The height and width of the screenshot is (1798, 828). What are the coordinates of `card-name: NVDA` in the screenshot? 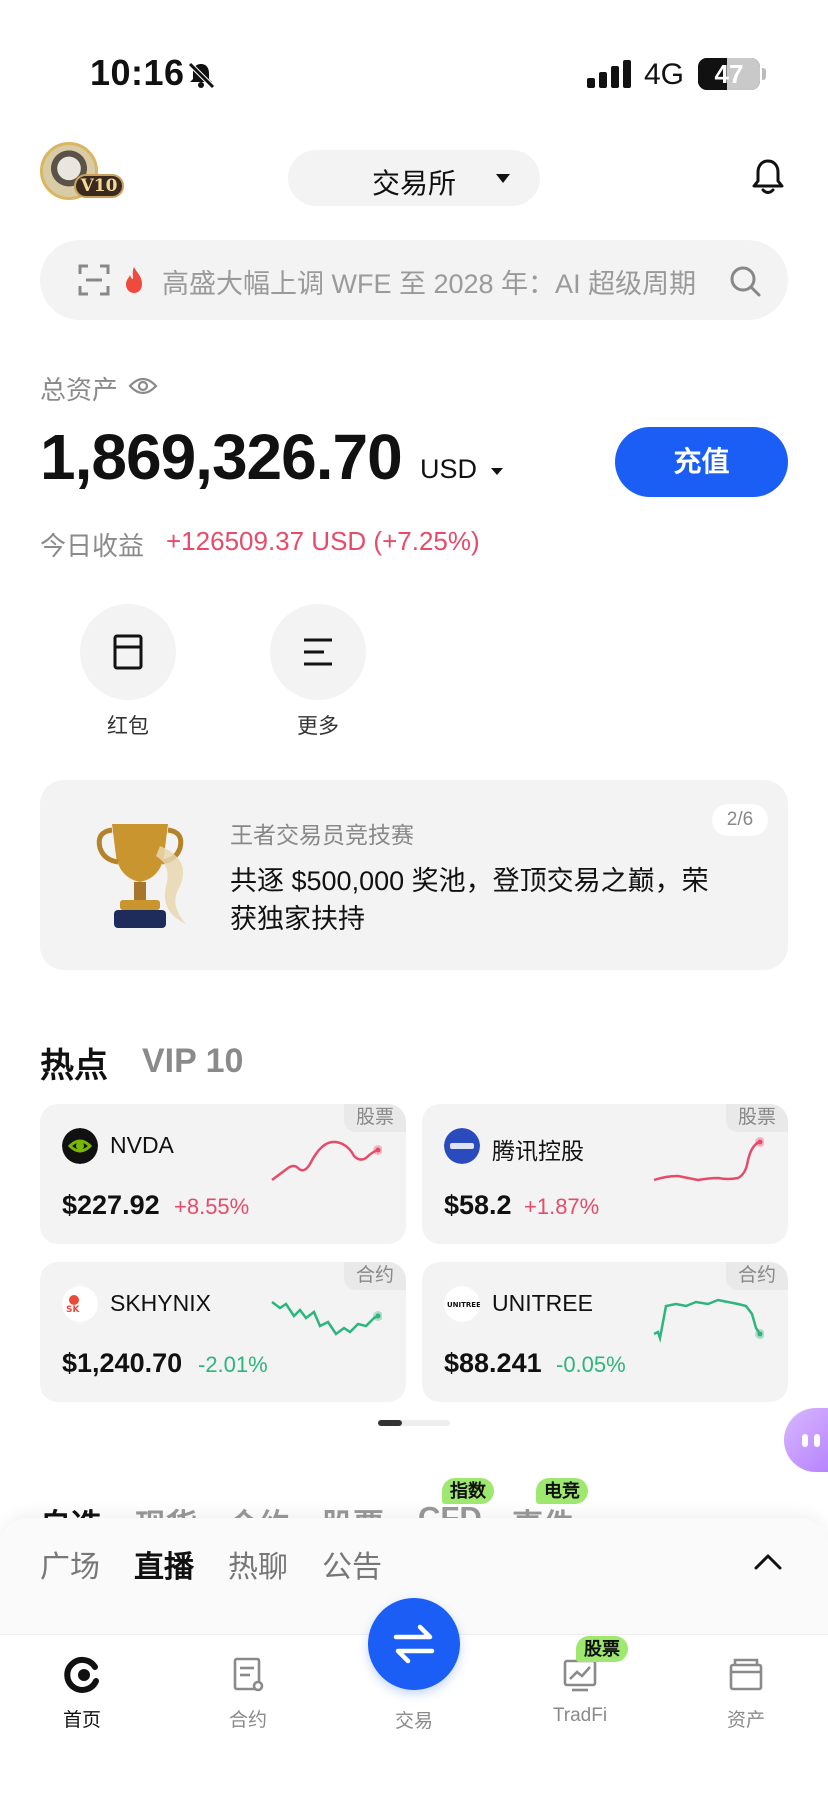 It's located at (142, 1145).